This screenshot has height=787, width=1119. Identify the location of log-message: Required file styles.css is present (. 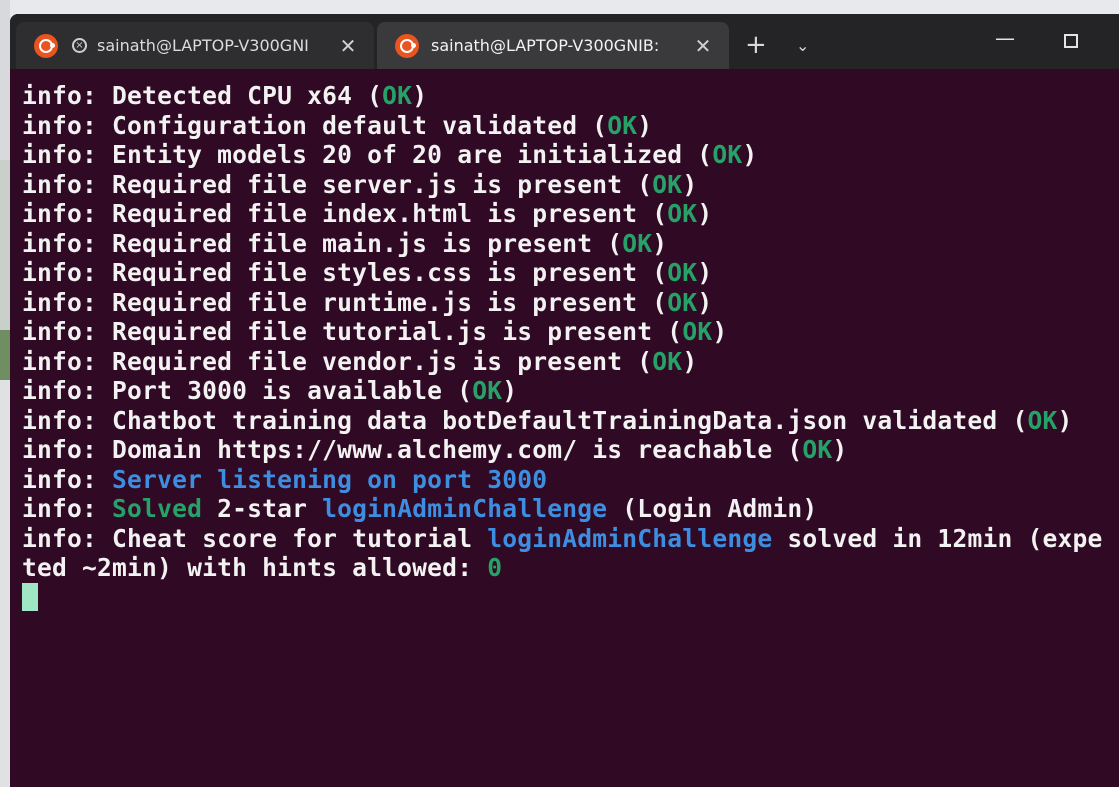
(390, 272).